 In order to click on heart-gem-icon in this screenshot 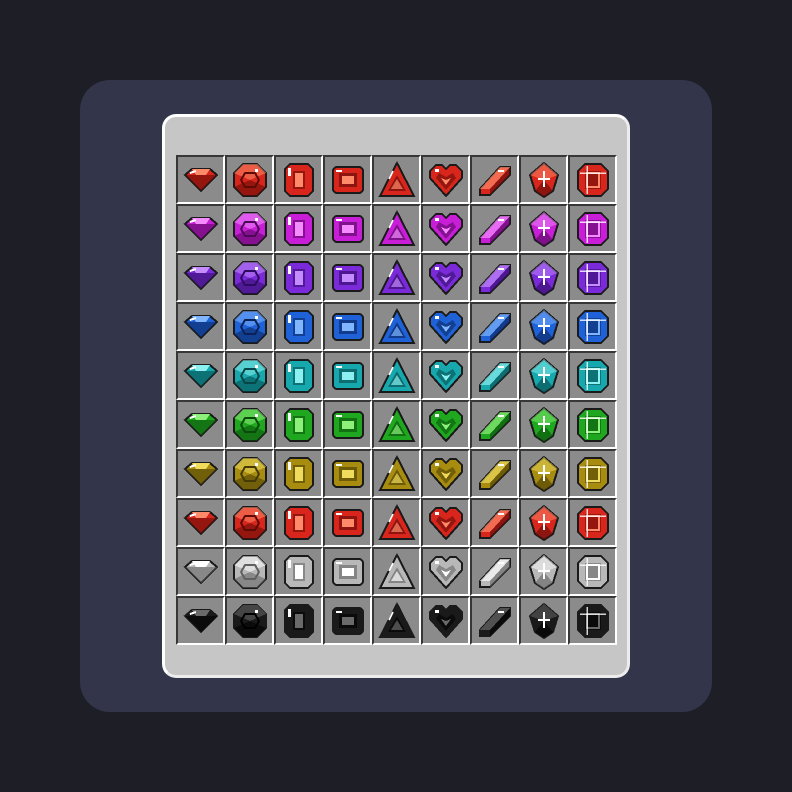, I will do `click(446, 327)`.